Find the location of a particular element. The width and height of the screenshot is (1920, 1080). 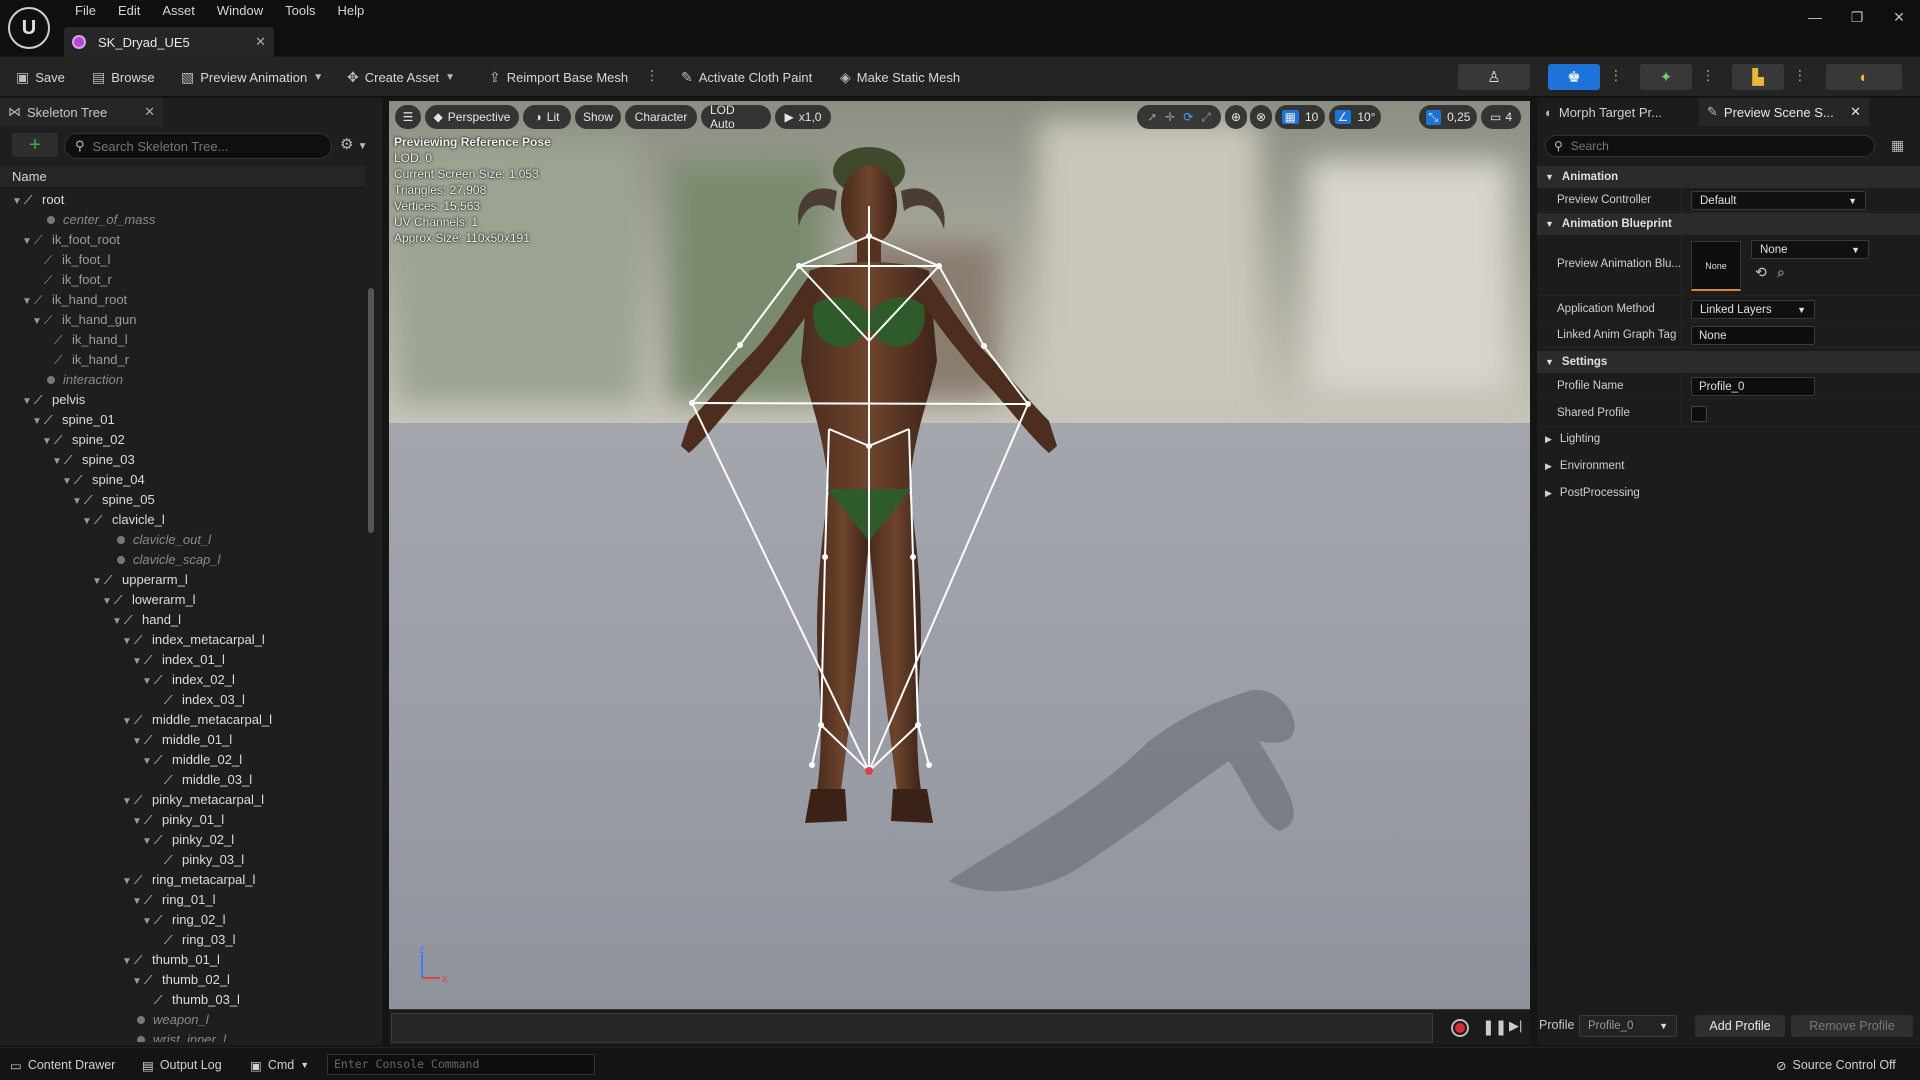

blueprint-mode-button: ▙ is located at coordinates (1758, 77).